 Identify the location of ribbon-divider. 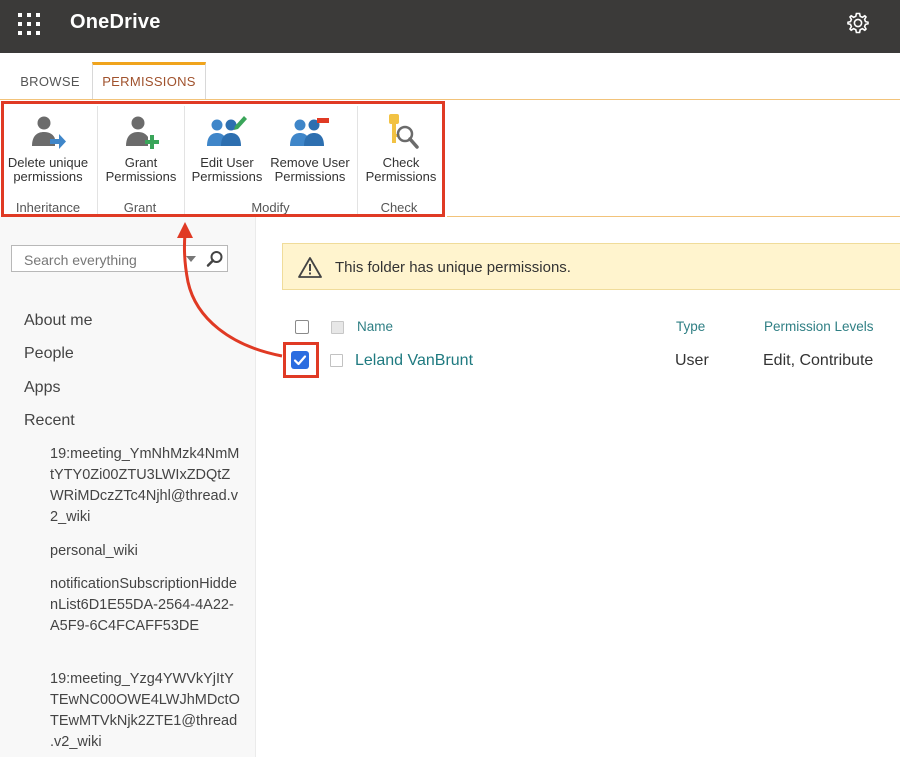
(673, 216).